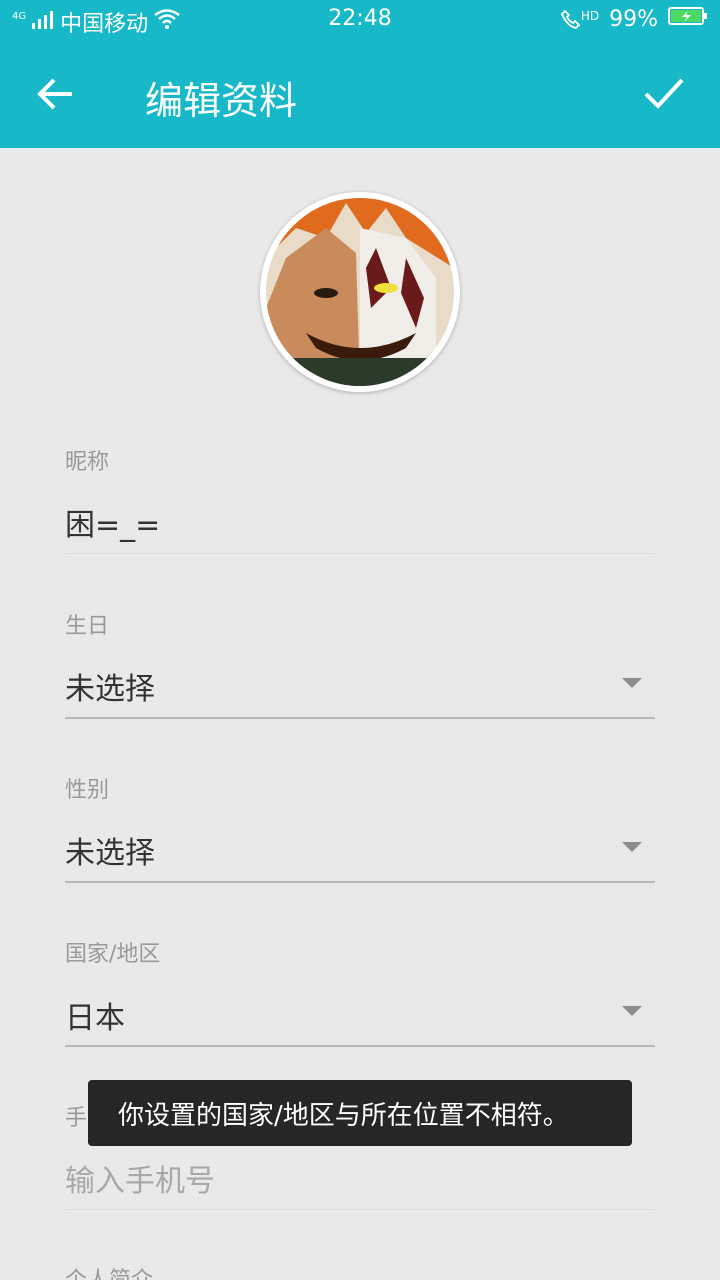 The width and height of the screenshot is (720, 1280). I want to click on battery-charging-icon, so click(688, 19).